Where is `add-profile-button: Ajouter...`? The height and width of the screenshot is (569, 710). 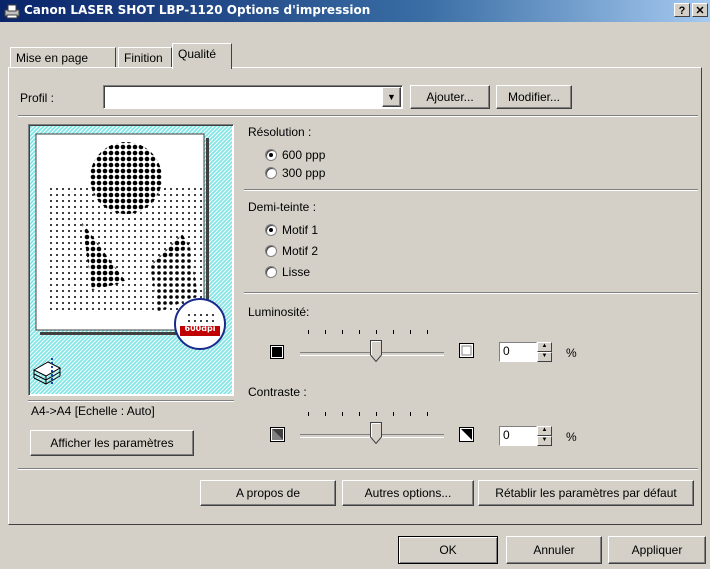 add-profile-button: Ajouter... is located at coordinates (450, 97).